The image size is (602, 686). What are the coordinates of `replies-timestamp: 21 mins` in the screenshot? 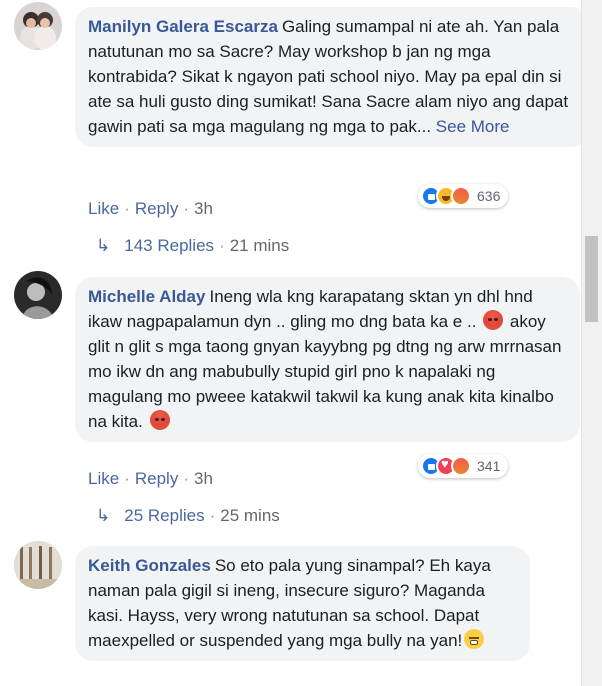 It's located at (259, 245).